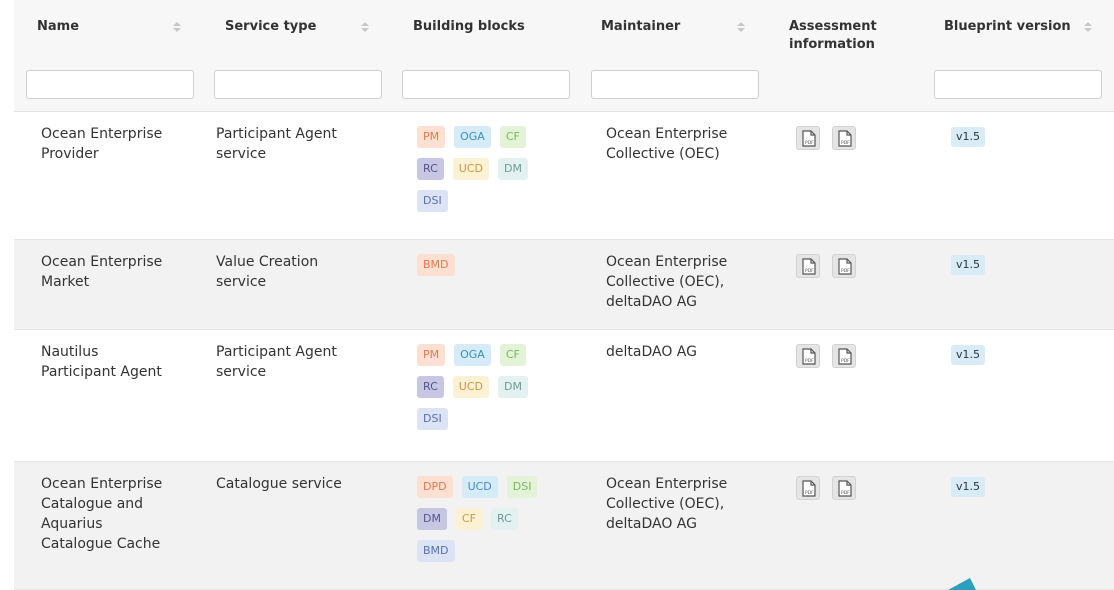 The image size is (1114, 590). I want to click on maintainer-cell: deltaDAO AG, so click(691, 352).